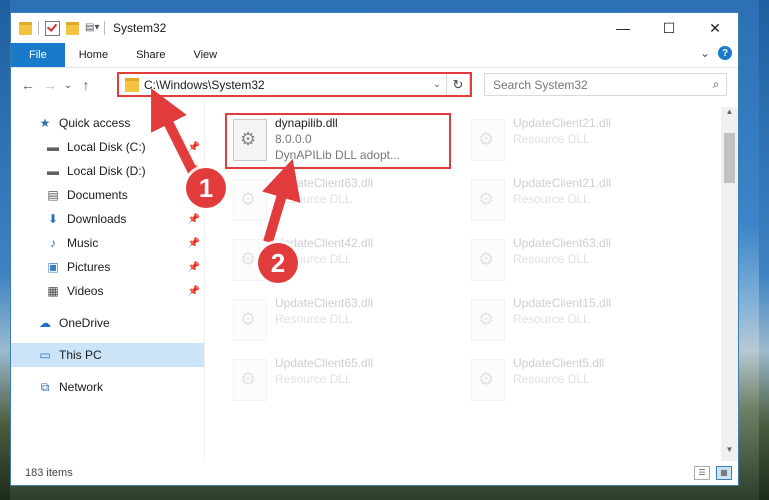 Image resolution: width=769 pixels, height=500 pixels. I want to click on tab-share: Share, so click(150, 55).